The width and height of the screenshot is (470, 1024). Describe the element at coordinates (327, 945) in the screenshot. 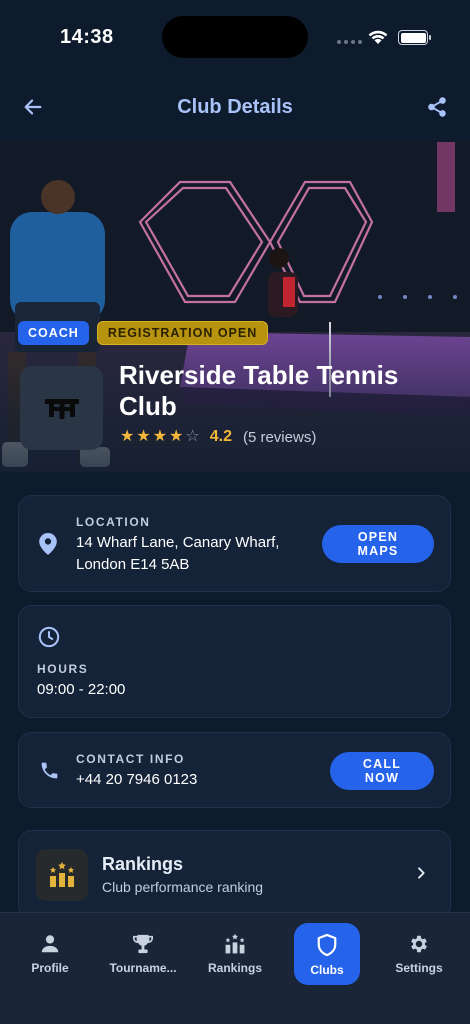

I see `shield-icon` at that location.